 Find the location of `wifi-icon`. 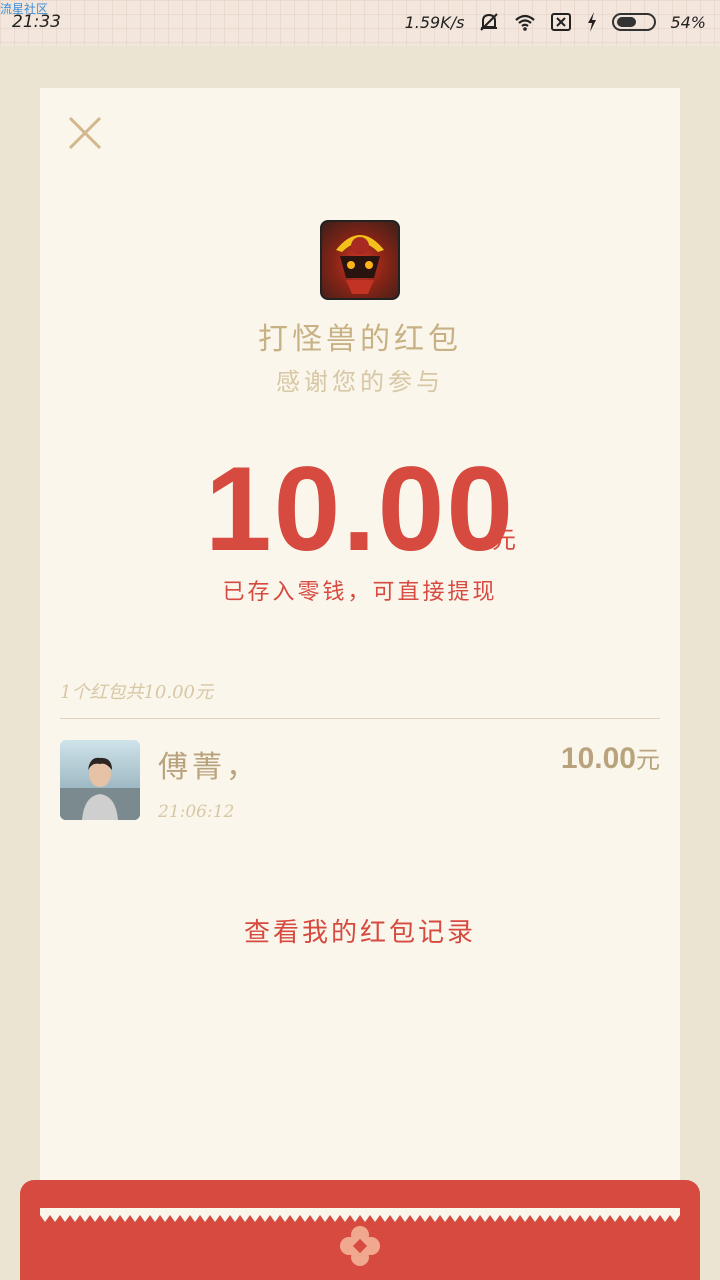

wifi-icon is located at coordinates (525, 22).